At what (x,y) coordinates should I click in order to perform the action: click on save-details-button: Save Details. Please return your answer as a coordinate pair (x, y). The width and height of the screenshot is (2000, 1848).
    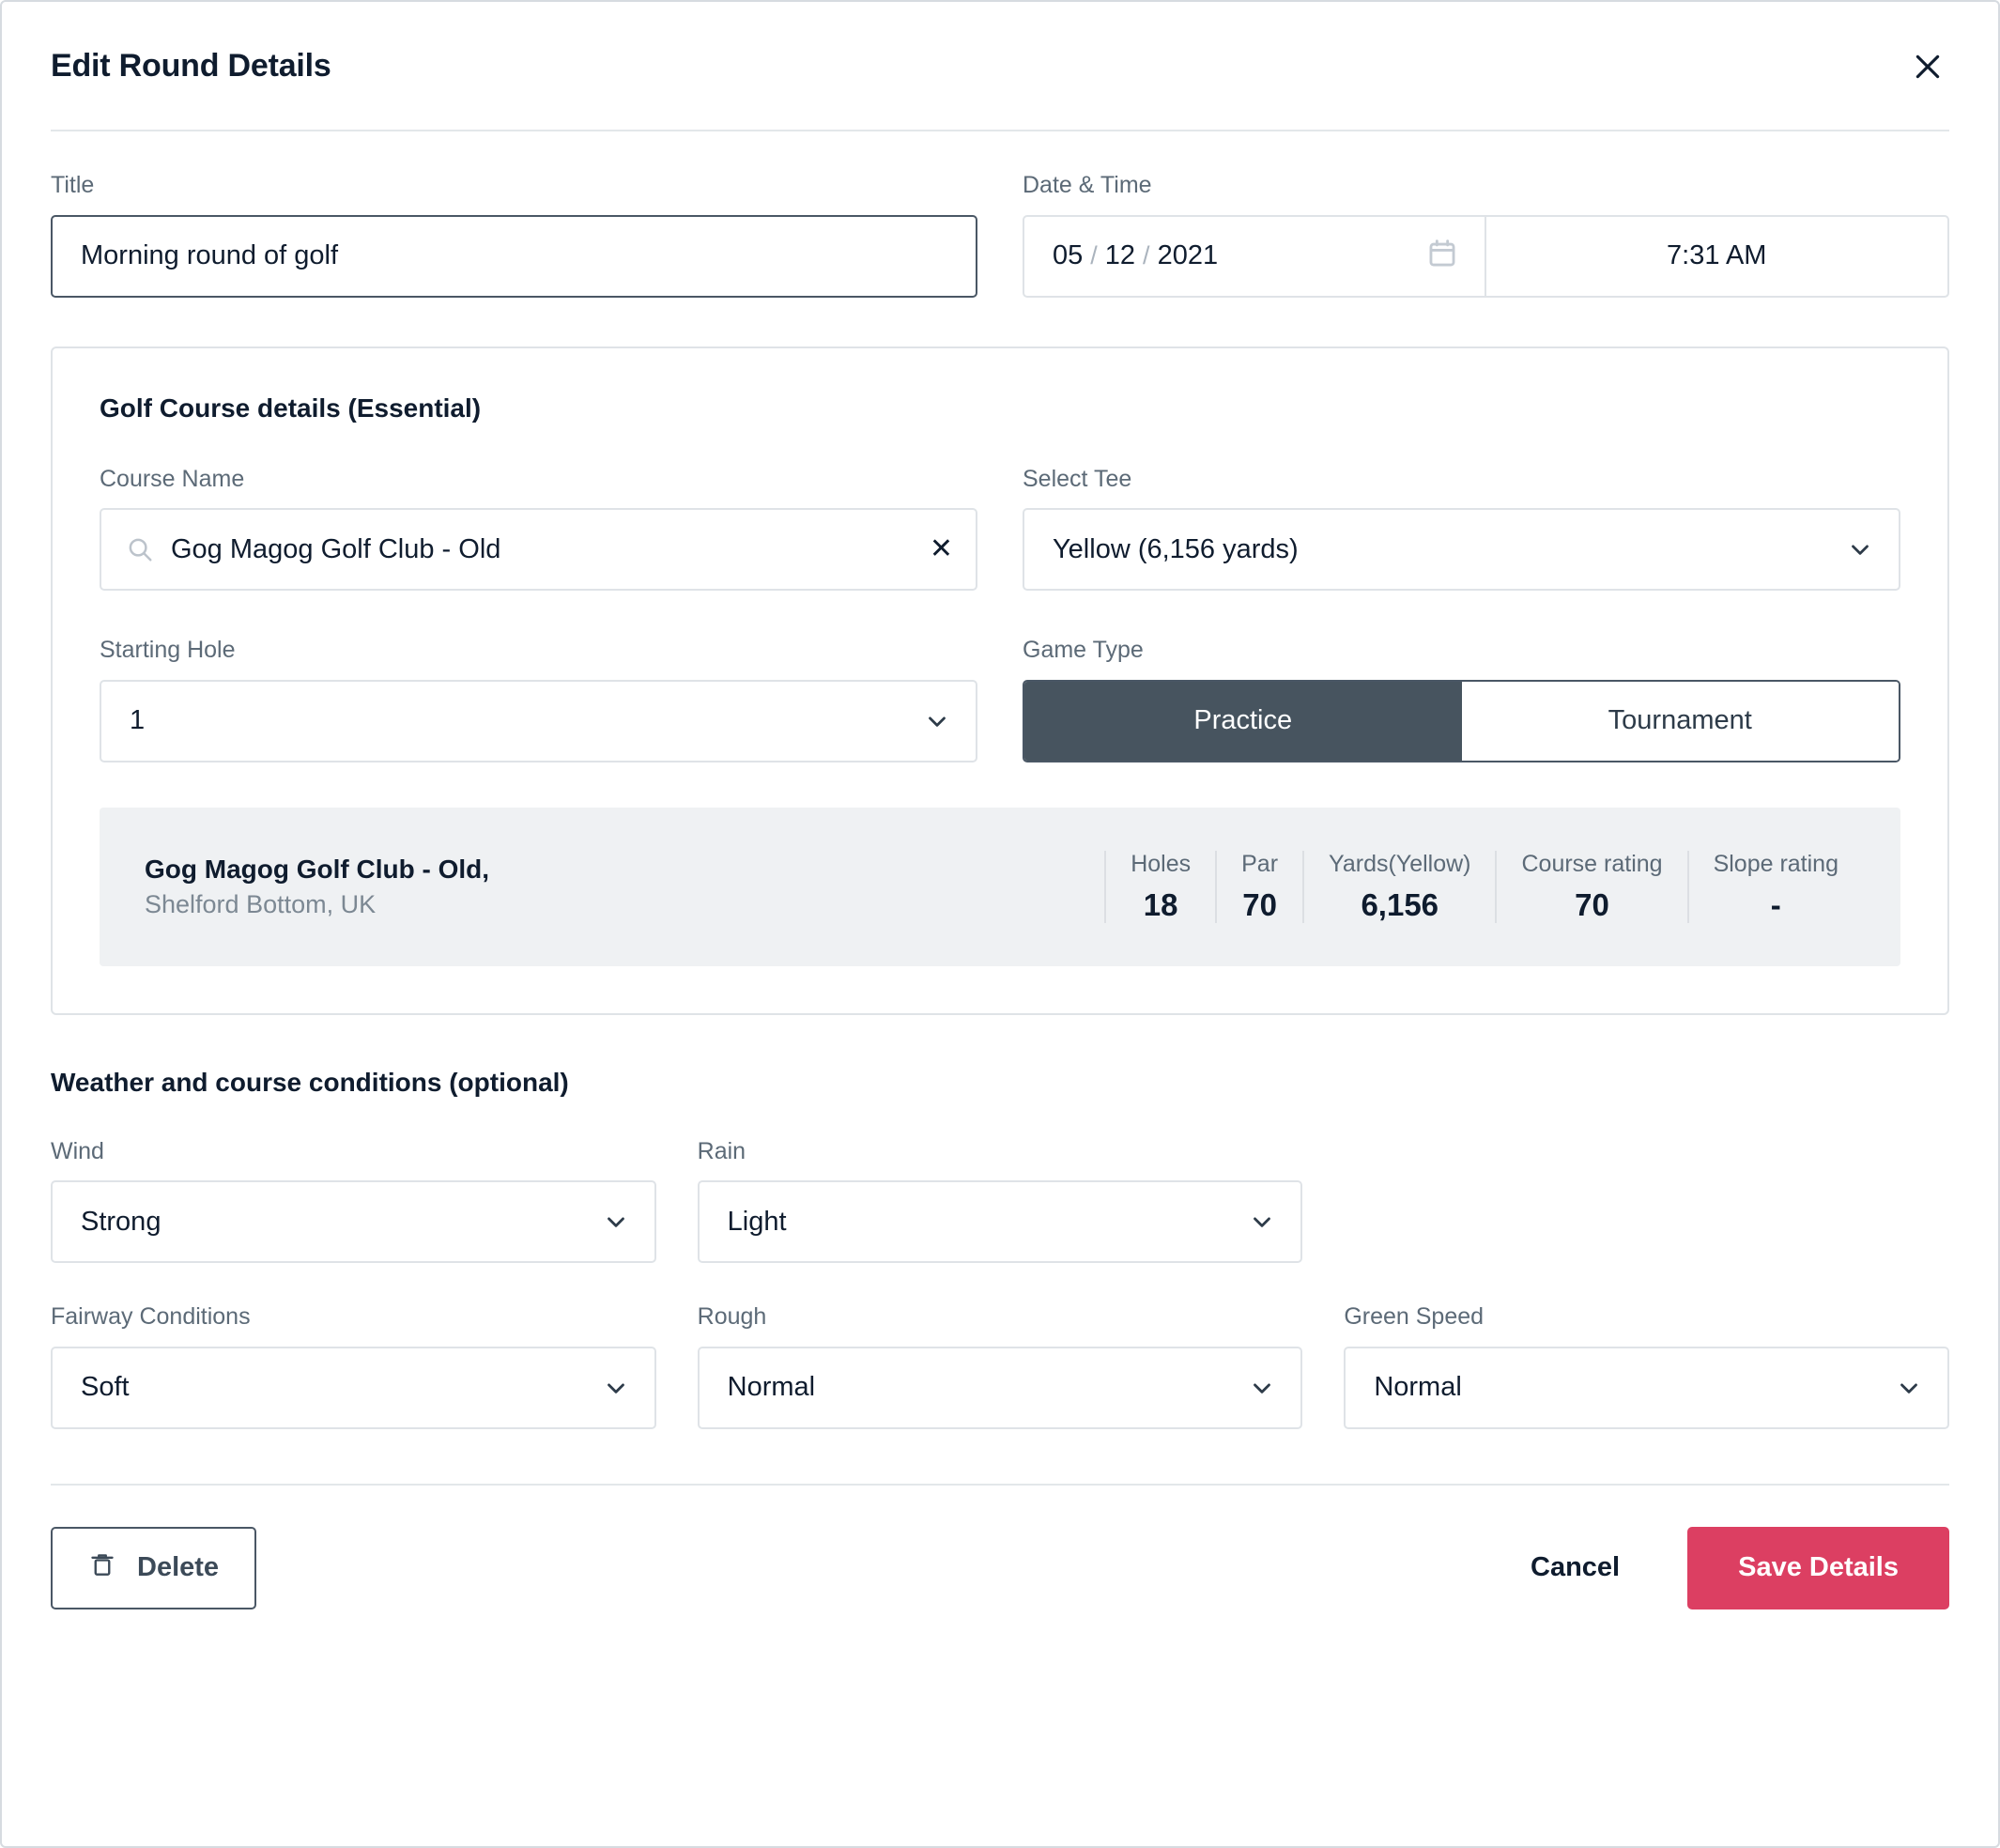
    Looking at the image, I should click on (1818, 1567).